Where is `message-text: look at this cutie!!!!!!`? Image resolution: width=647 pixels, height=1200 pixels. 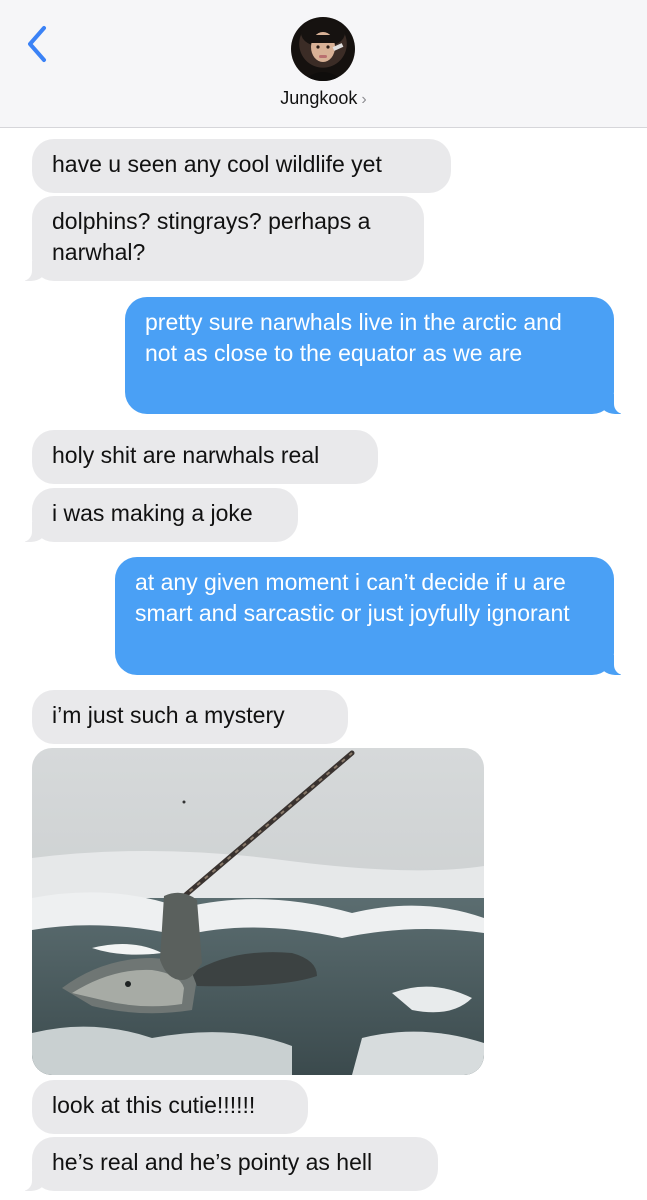
message-text: look at this cutie!!!!!! is located at coordinates (154, 1105).